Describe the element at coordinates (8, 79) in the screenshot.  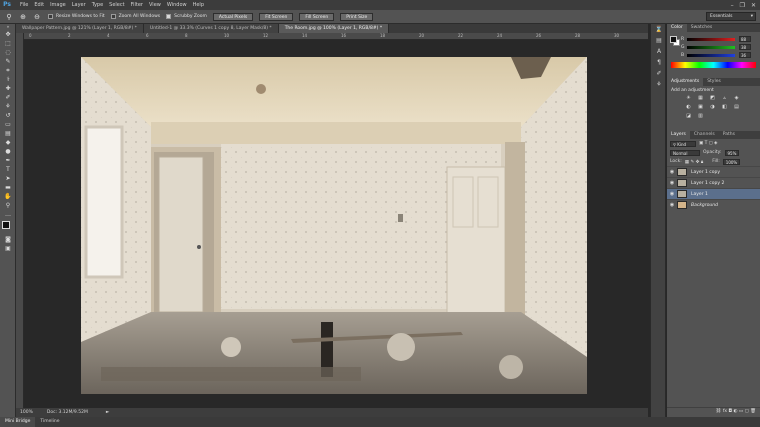
I see `eyedropper-tool-icon: ⚕` at that location.